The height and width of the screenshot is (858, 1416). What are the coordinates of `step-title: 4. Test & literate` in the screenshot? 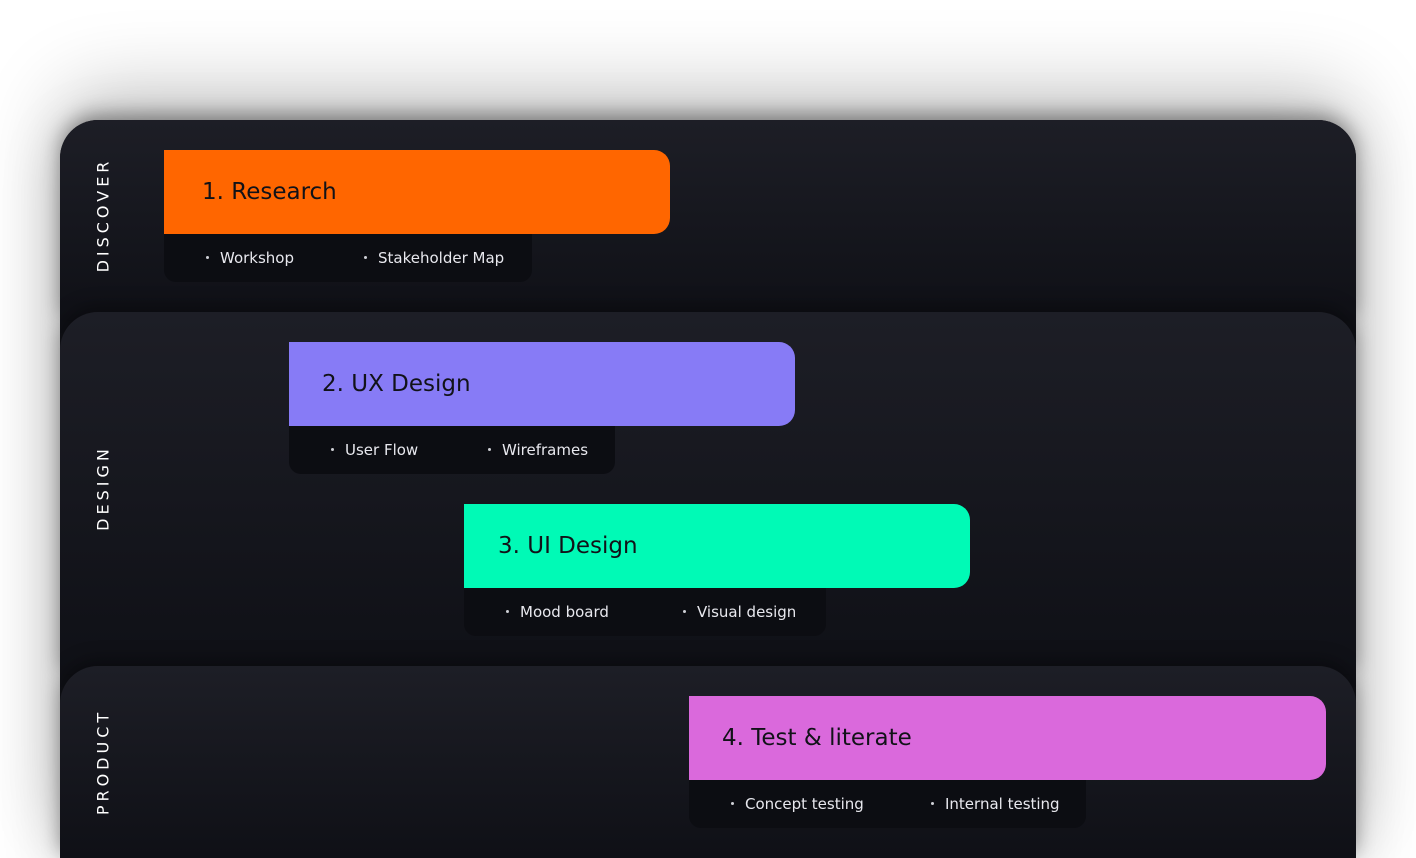 It's located at (817, 738).